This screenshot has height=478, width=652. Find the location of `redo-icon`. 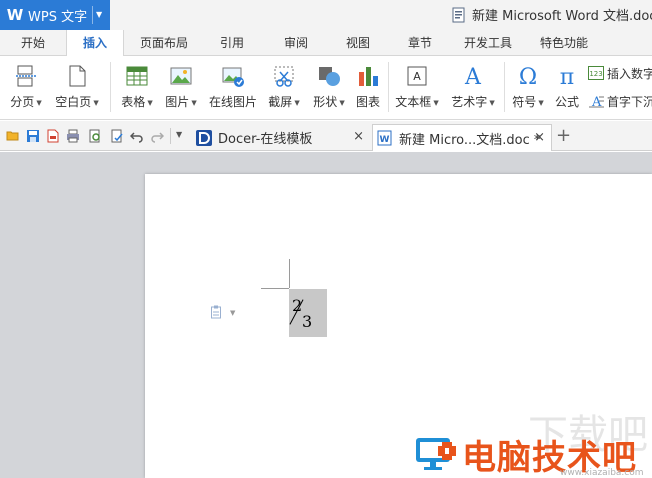

redo-icon is located at coordinates (157, 136).